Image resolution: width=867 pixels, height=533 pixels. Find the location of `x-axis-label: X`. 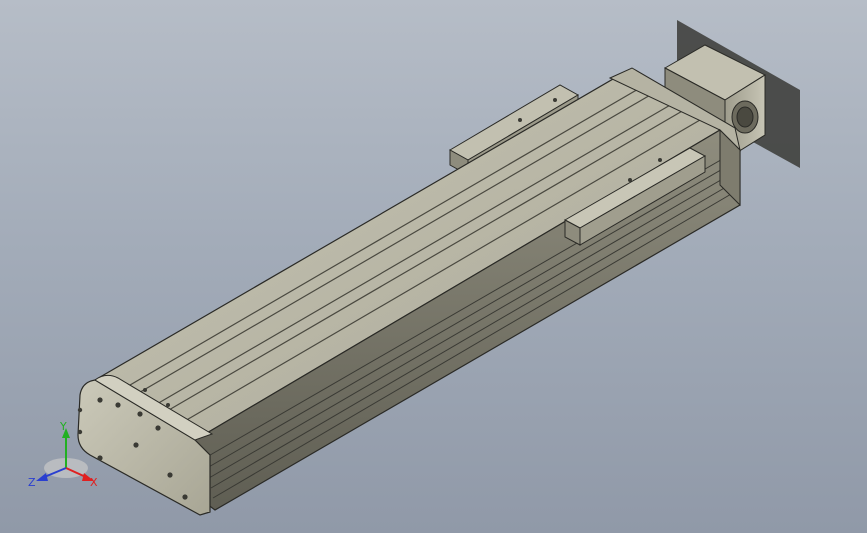

x-axis-label: X is located at coordinates (94, 482).